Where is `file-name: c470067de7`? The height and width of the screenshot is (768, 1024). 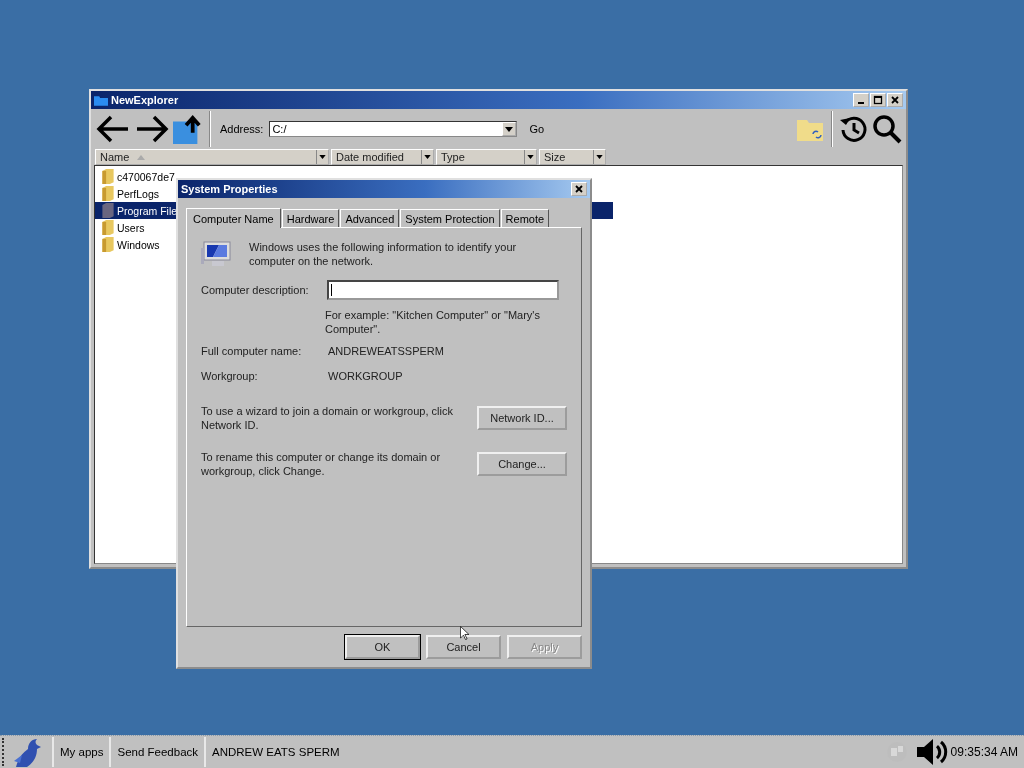
file-name: c470067de7 is located at coordinates (146, 176).